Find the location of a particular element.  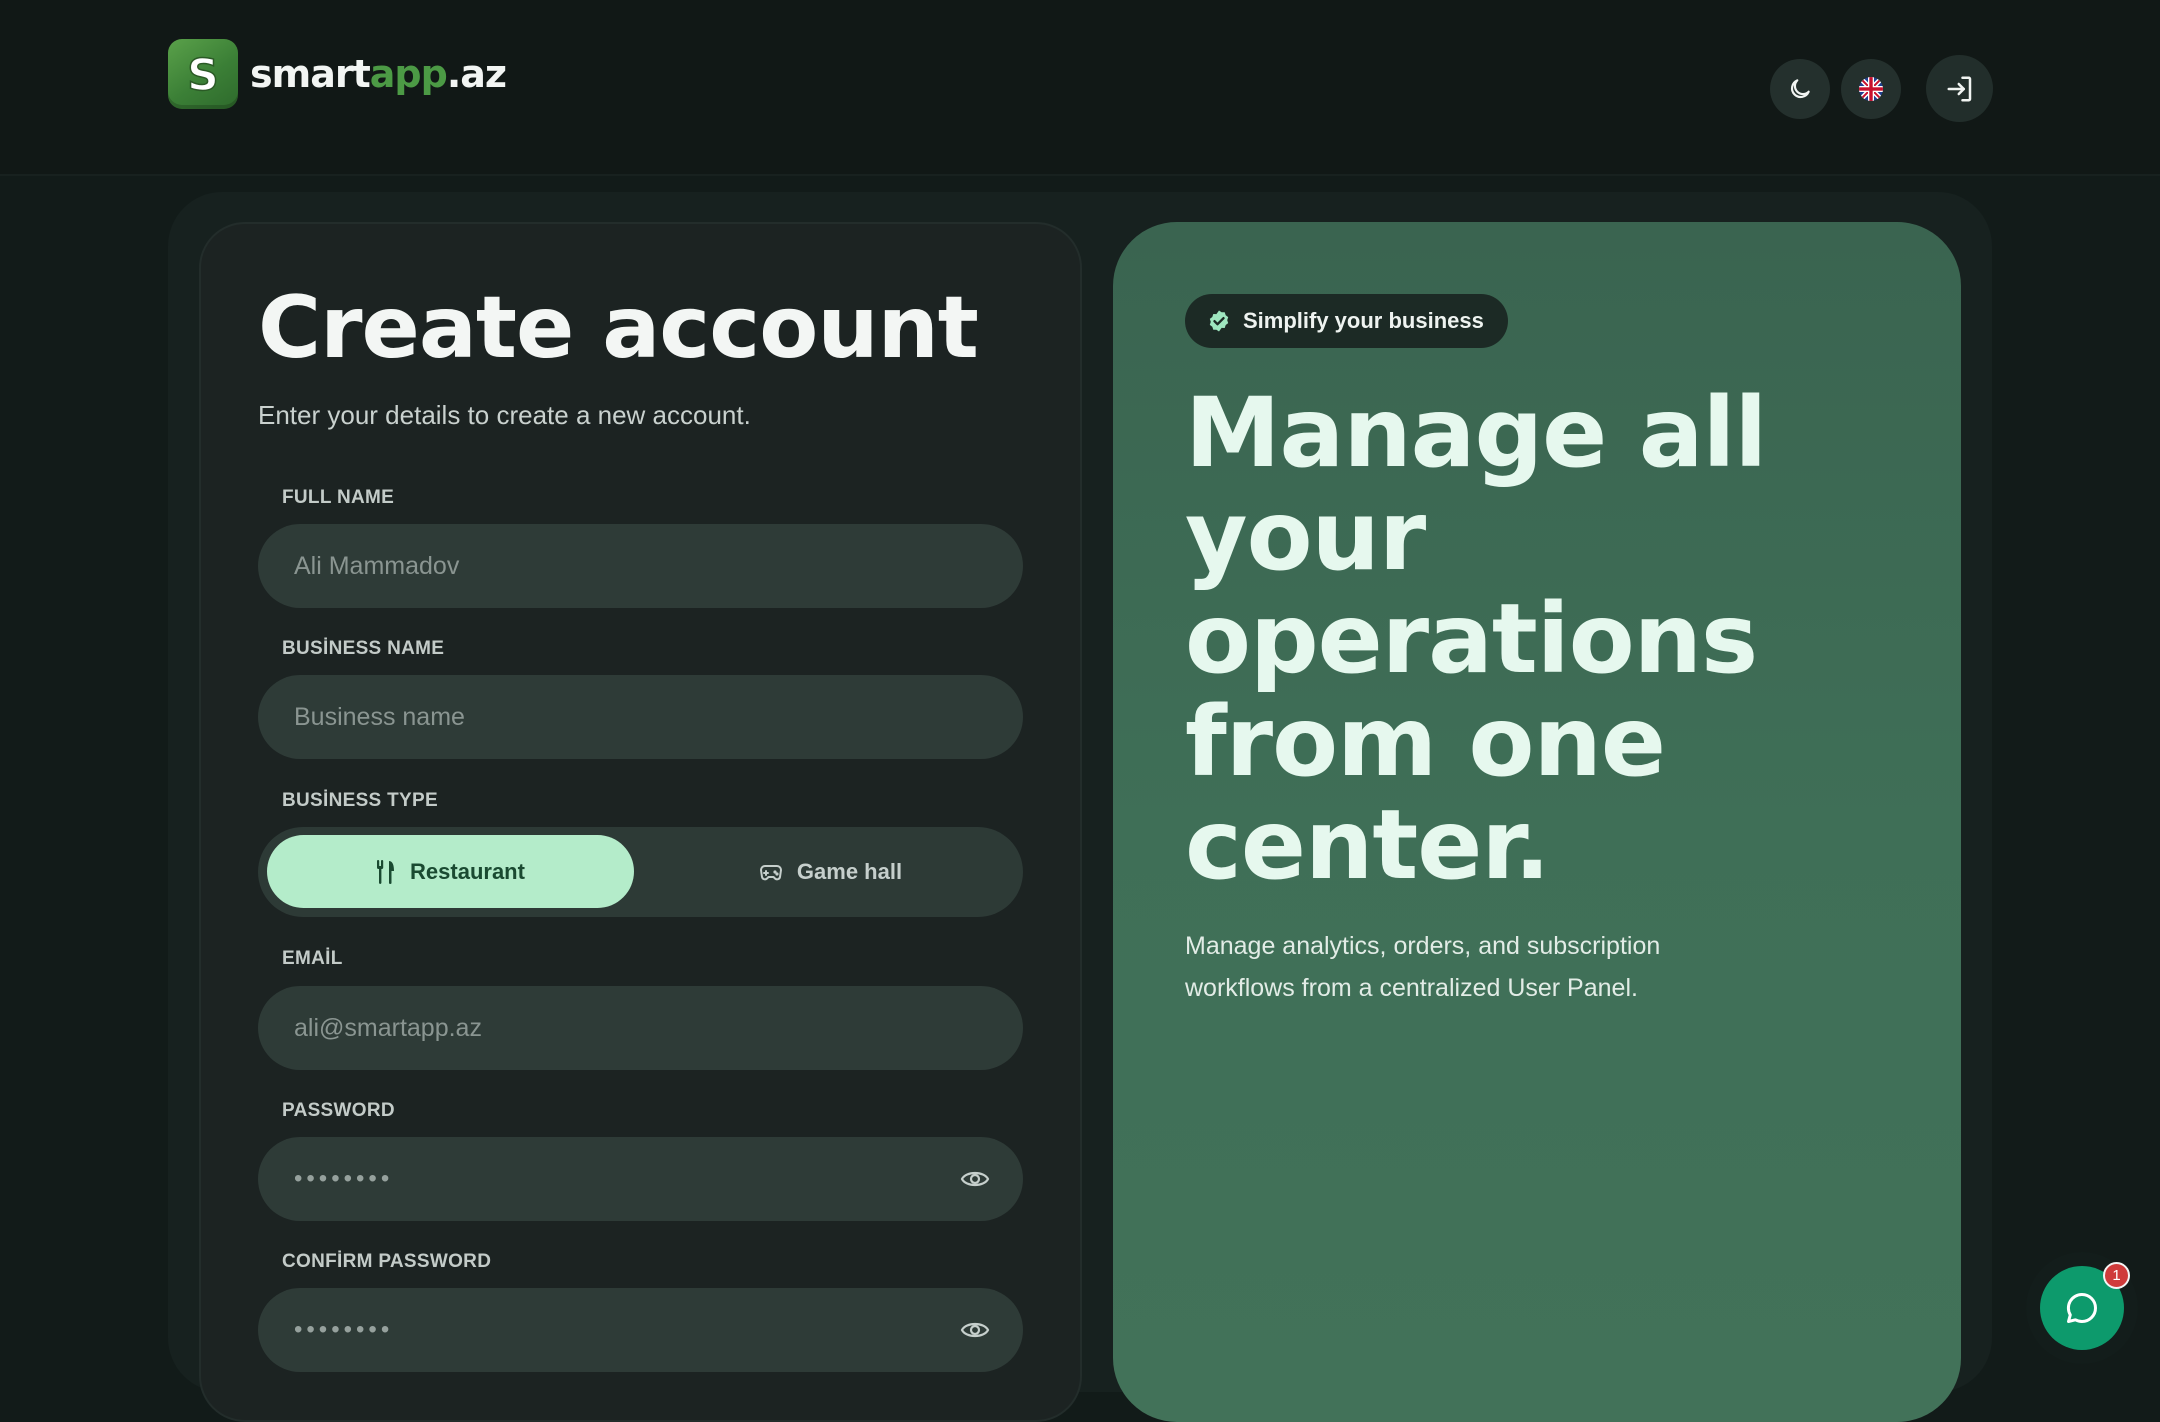

full-name-placeholder: Ali Mammadov is located at coordinates (377, 565).